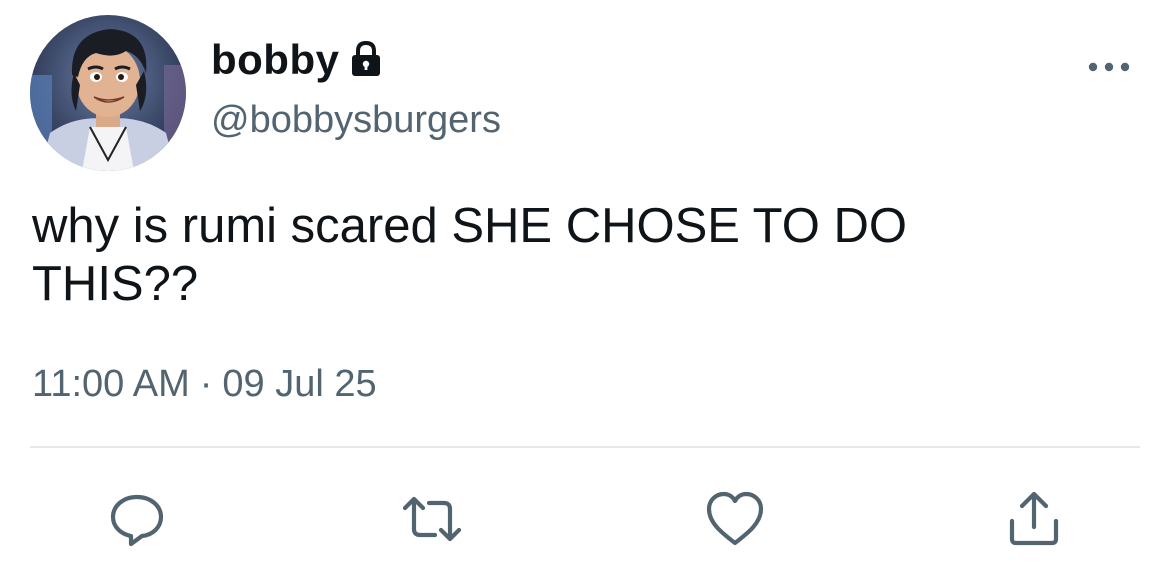 This screenshot has width=1170, height=588. I want to click on like-button, so click(735, 519).